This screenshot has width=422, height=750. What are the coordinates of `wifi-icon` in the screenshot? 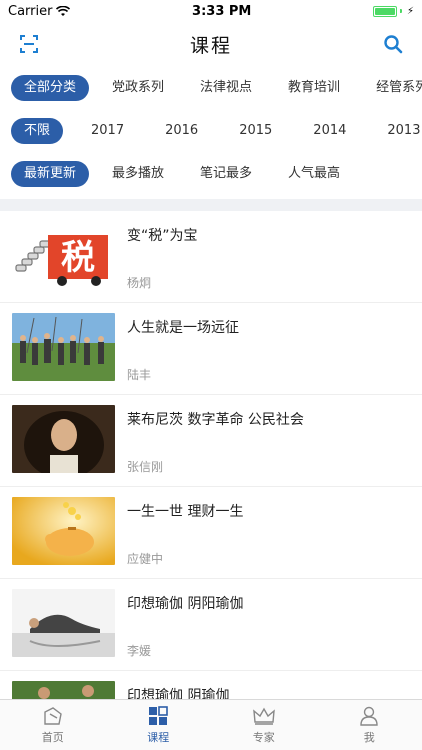 It's located at (63, 10).